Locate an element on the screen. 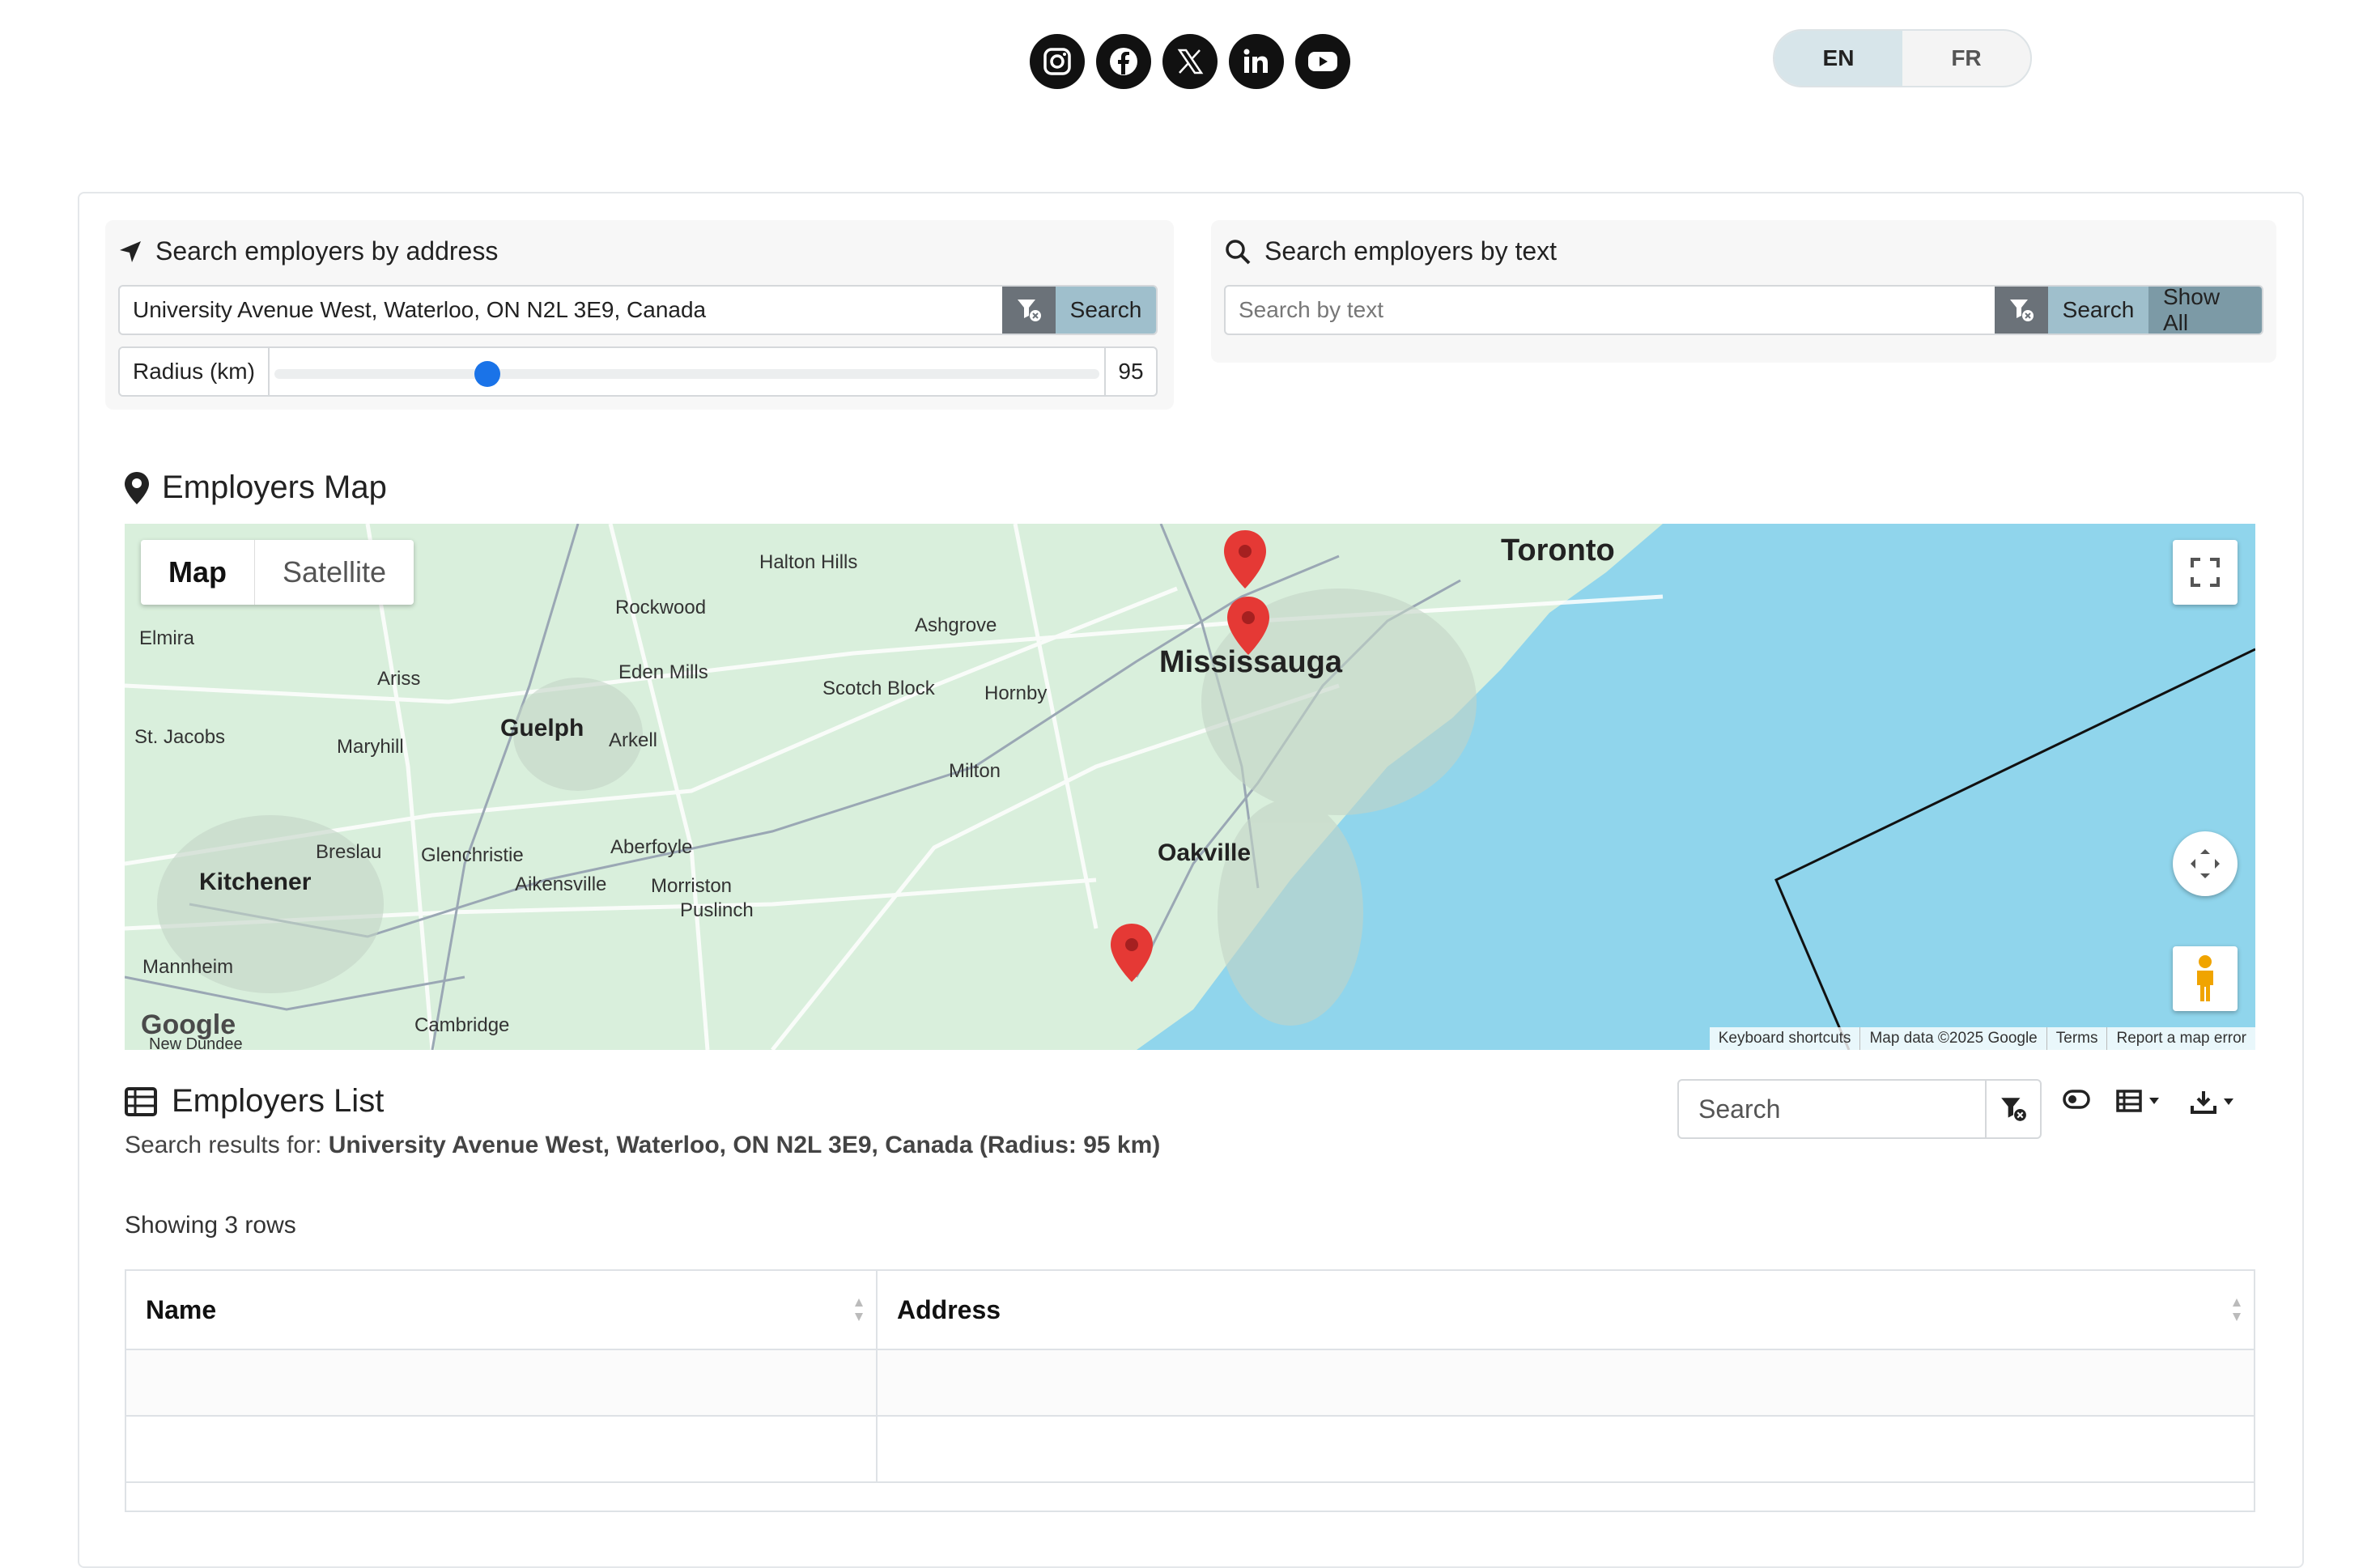  place-oakville: Oakville is located at coordinates (1205, 852).